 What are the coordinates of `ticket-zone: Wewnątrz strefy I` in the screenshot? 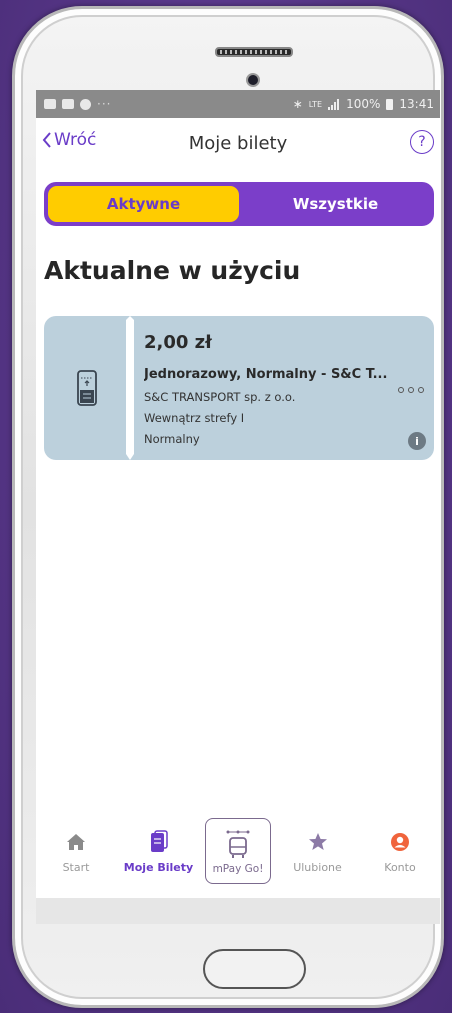 It's located at (194, 418).